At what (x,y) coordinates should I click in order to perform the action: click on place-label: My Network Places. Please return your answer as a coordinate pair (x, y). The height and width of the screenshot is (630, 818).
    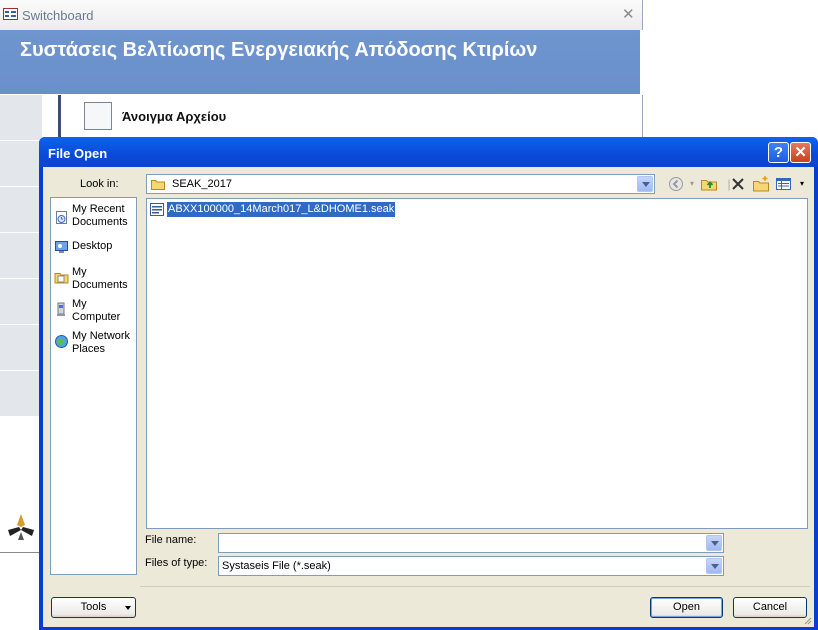
    Looking at the image, I should click on (101, 342).